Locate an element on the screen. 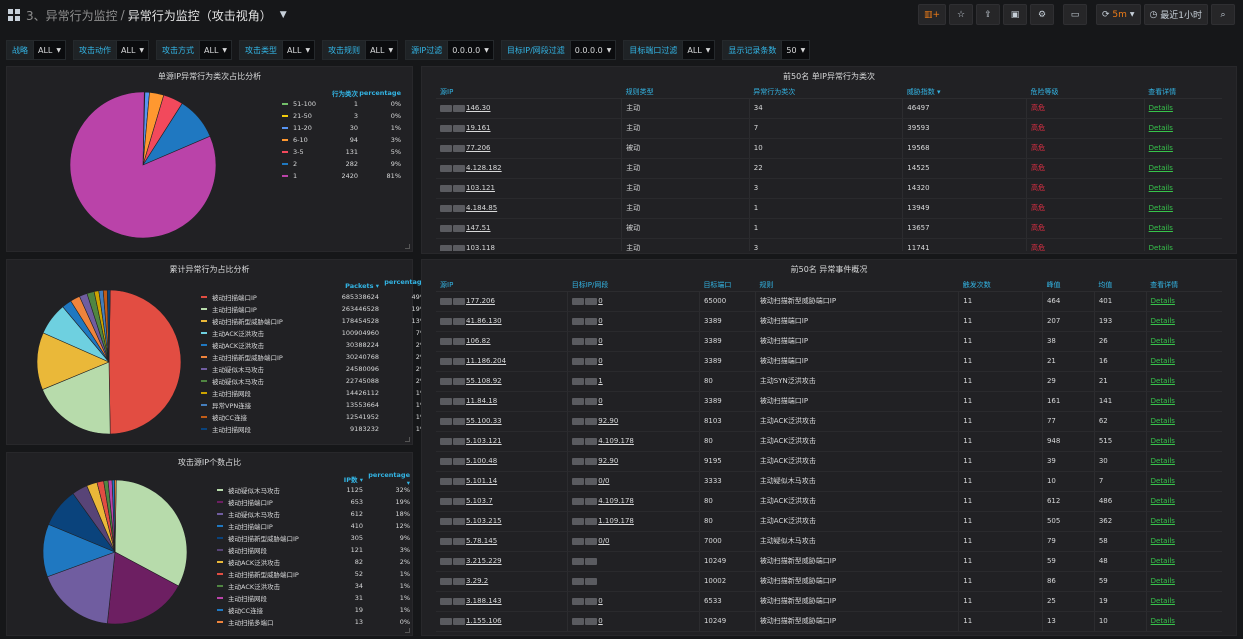 This screenshot has width=1243, height=639. legend-item: 3-5 131 5% is located at coordinates (341, 152).